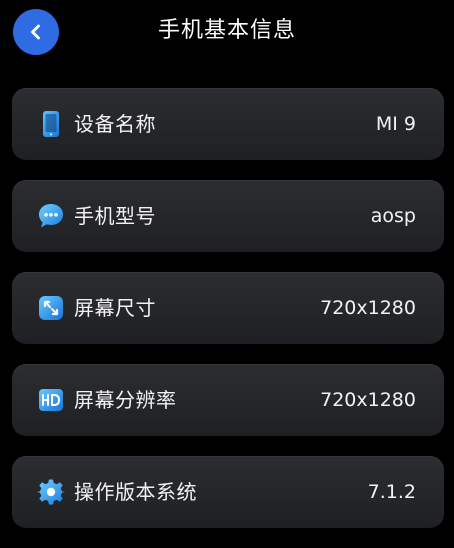 The image size is (454, 548). What do you see at coordinates (393, 216) in the screenshot?
I see `phone-model-value: aosp` at bounding box center [393, 216].